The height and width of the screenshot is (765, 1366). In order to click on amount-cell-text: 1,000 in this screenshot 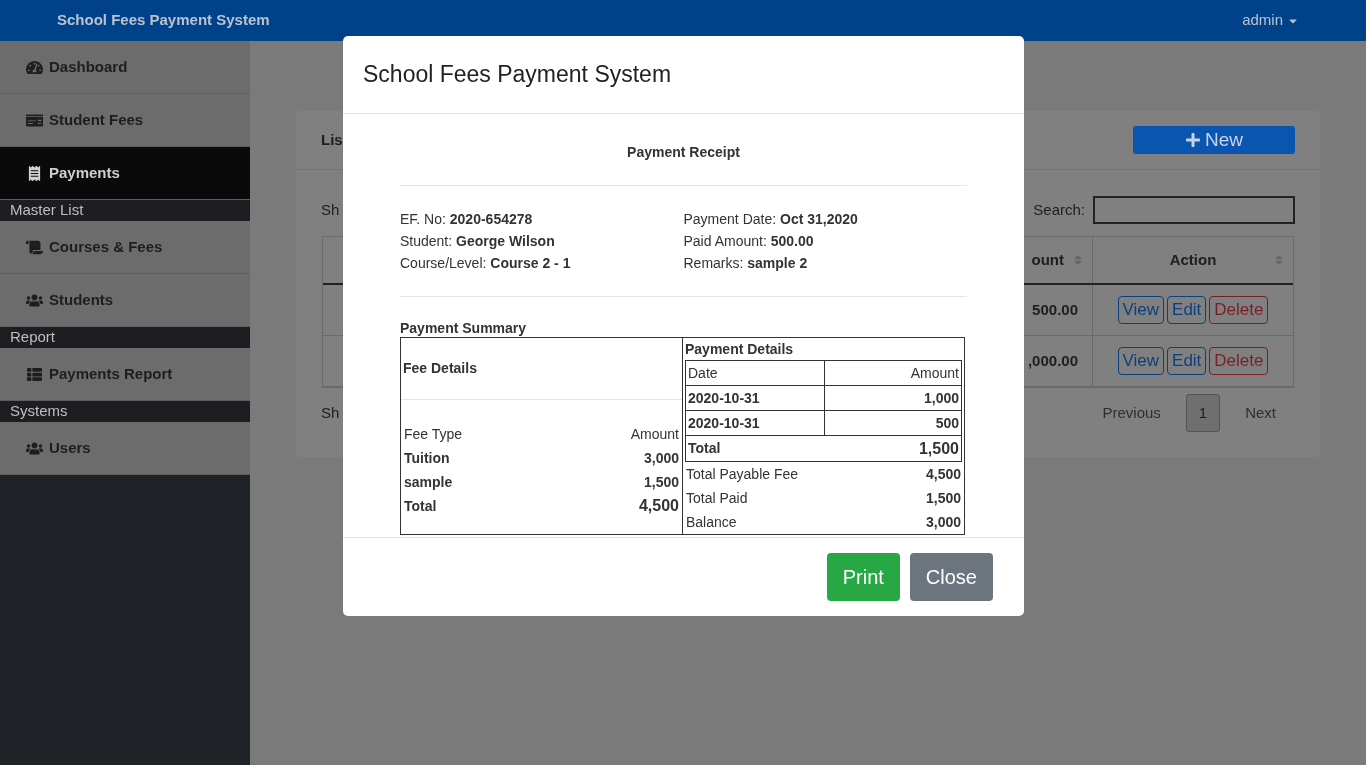, I will do `click(941, 398)`.